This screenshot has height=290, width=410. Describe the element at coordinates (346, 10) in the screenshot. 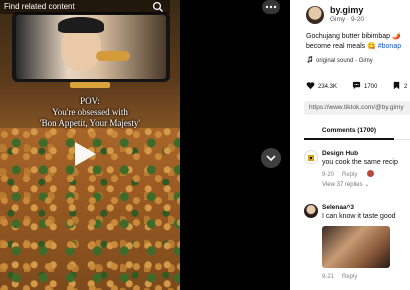

I see `author-name: by.gimy` at that location.